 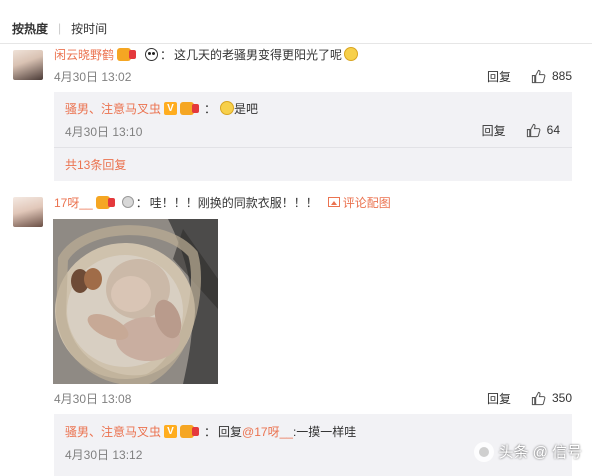 I want to click on comment-photo, so click(x=135, y=301).